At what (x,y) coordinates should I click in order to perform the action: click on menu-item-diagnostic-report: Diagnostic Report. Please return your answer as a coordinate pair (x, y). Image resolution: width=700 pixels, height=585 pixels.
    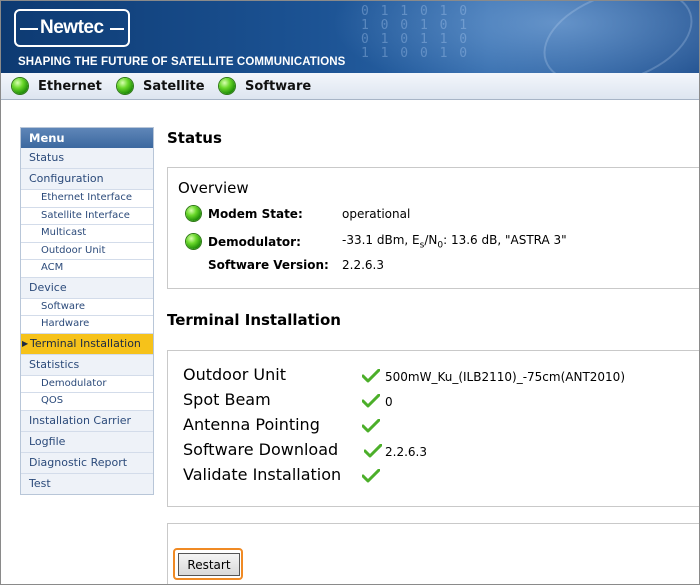
    Looking at the image, I should click on (87, 463).